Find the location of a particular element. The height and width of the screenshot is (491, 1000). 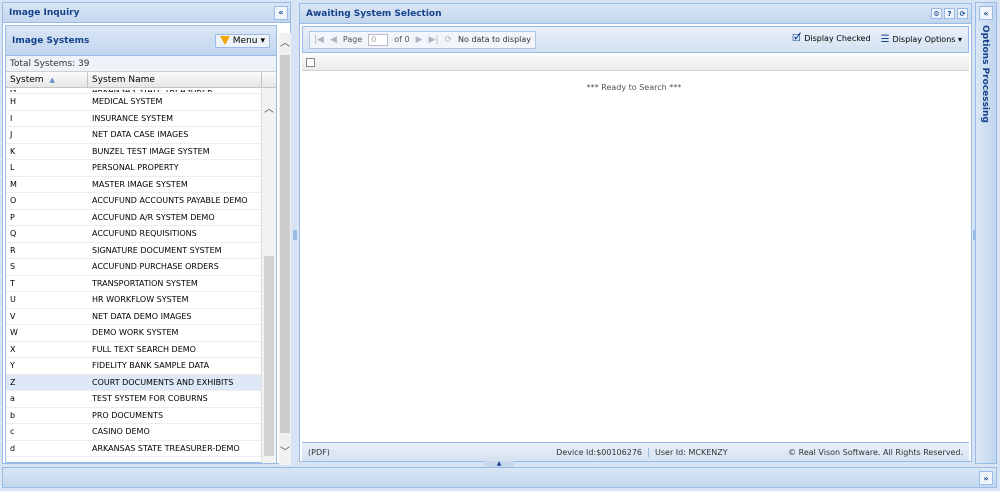

system-name: FULL TEXT SEARCH DEMO is located at coordinates (144, 349).